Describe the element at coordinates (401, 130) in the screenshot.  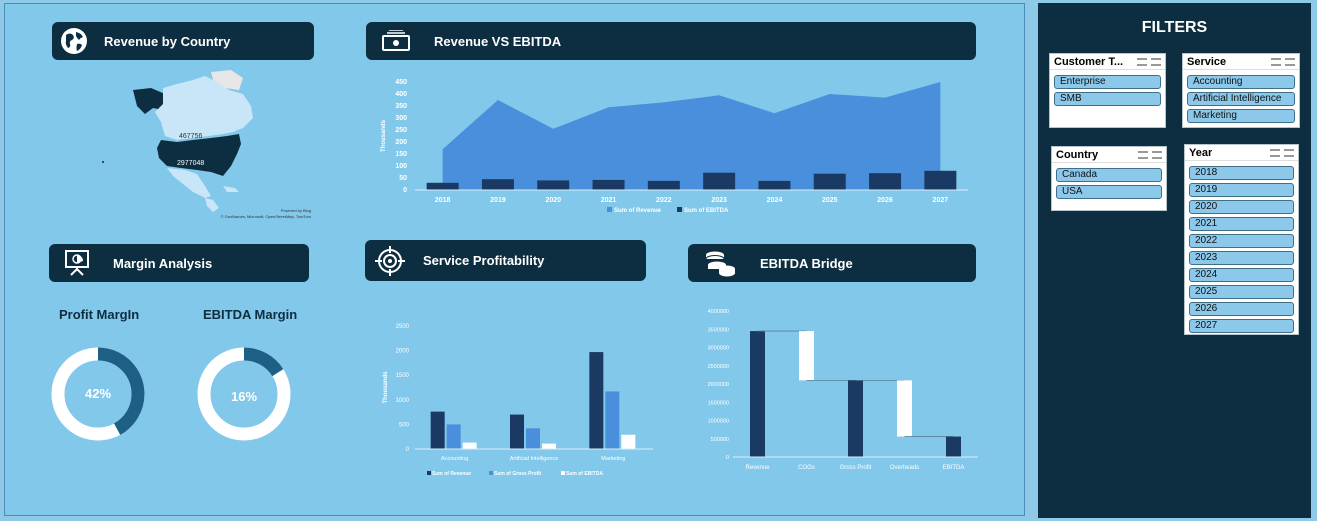
I see `y-tick-label: 250` at that location.